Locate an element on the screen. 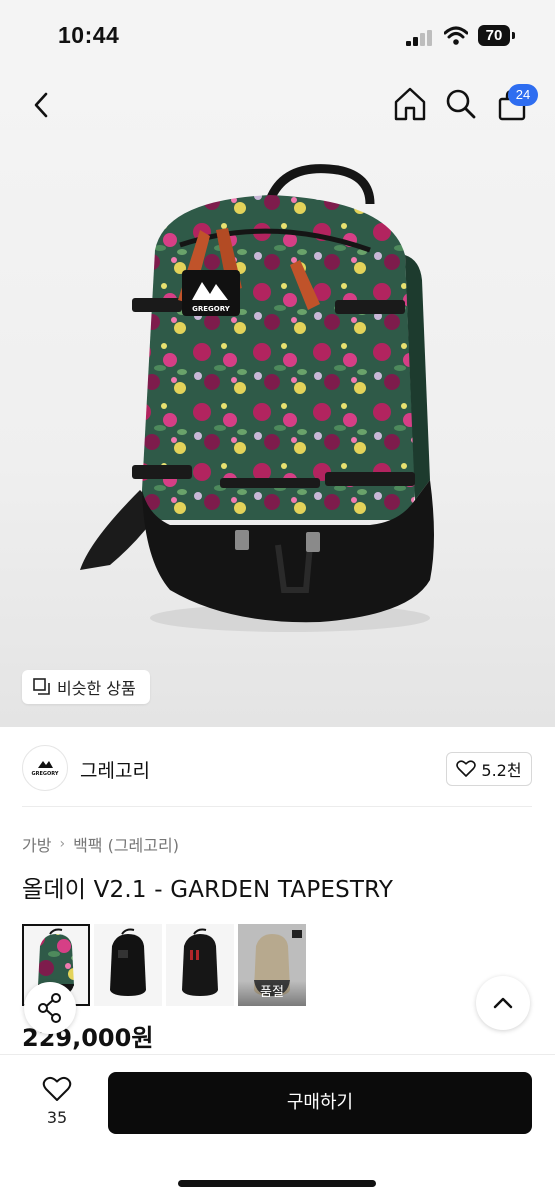 Image resolution: width=555 pixels, height=1201 pixels. chevron-right-icon: › is located at coordinates (62, 844).